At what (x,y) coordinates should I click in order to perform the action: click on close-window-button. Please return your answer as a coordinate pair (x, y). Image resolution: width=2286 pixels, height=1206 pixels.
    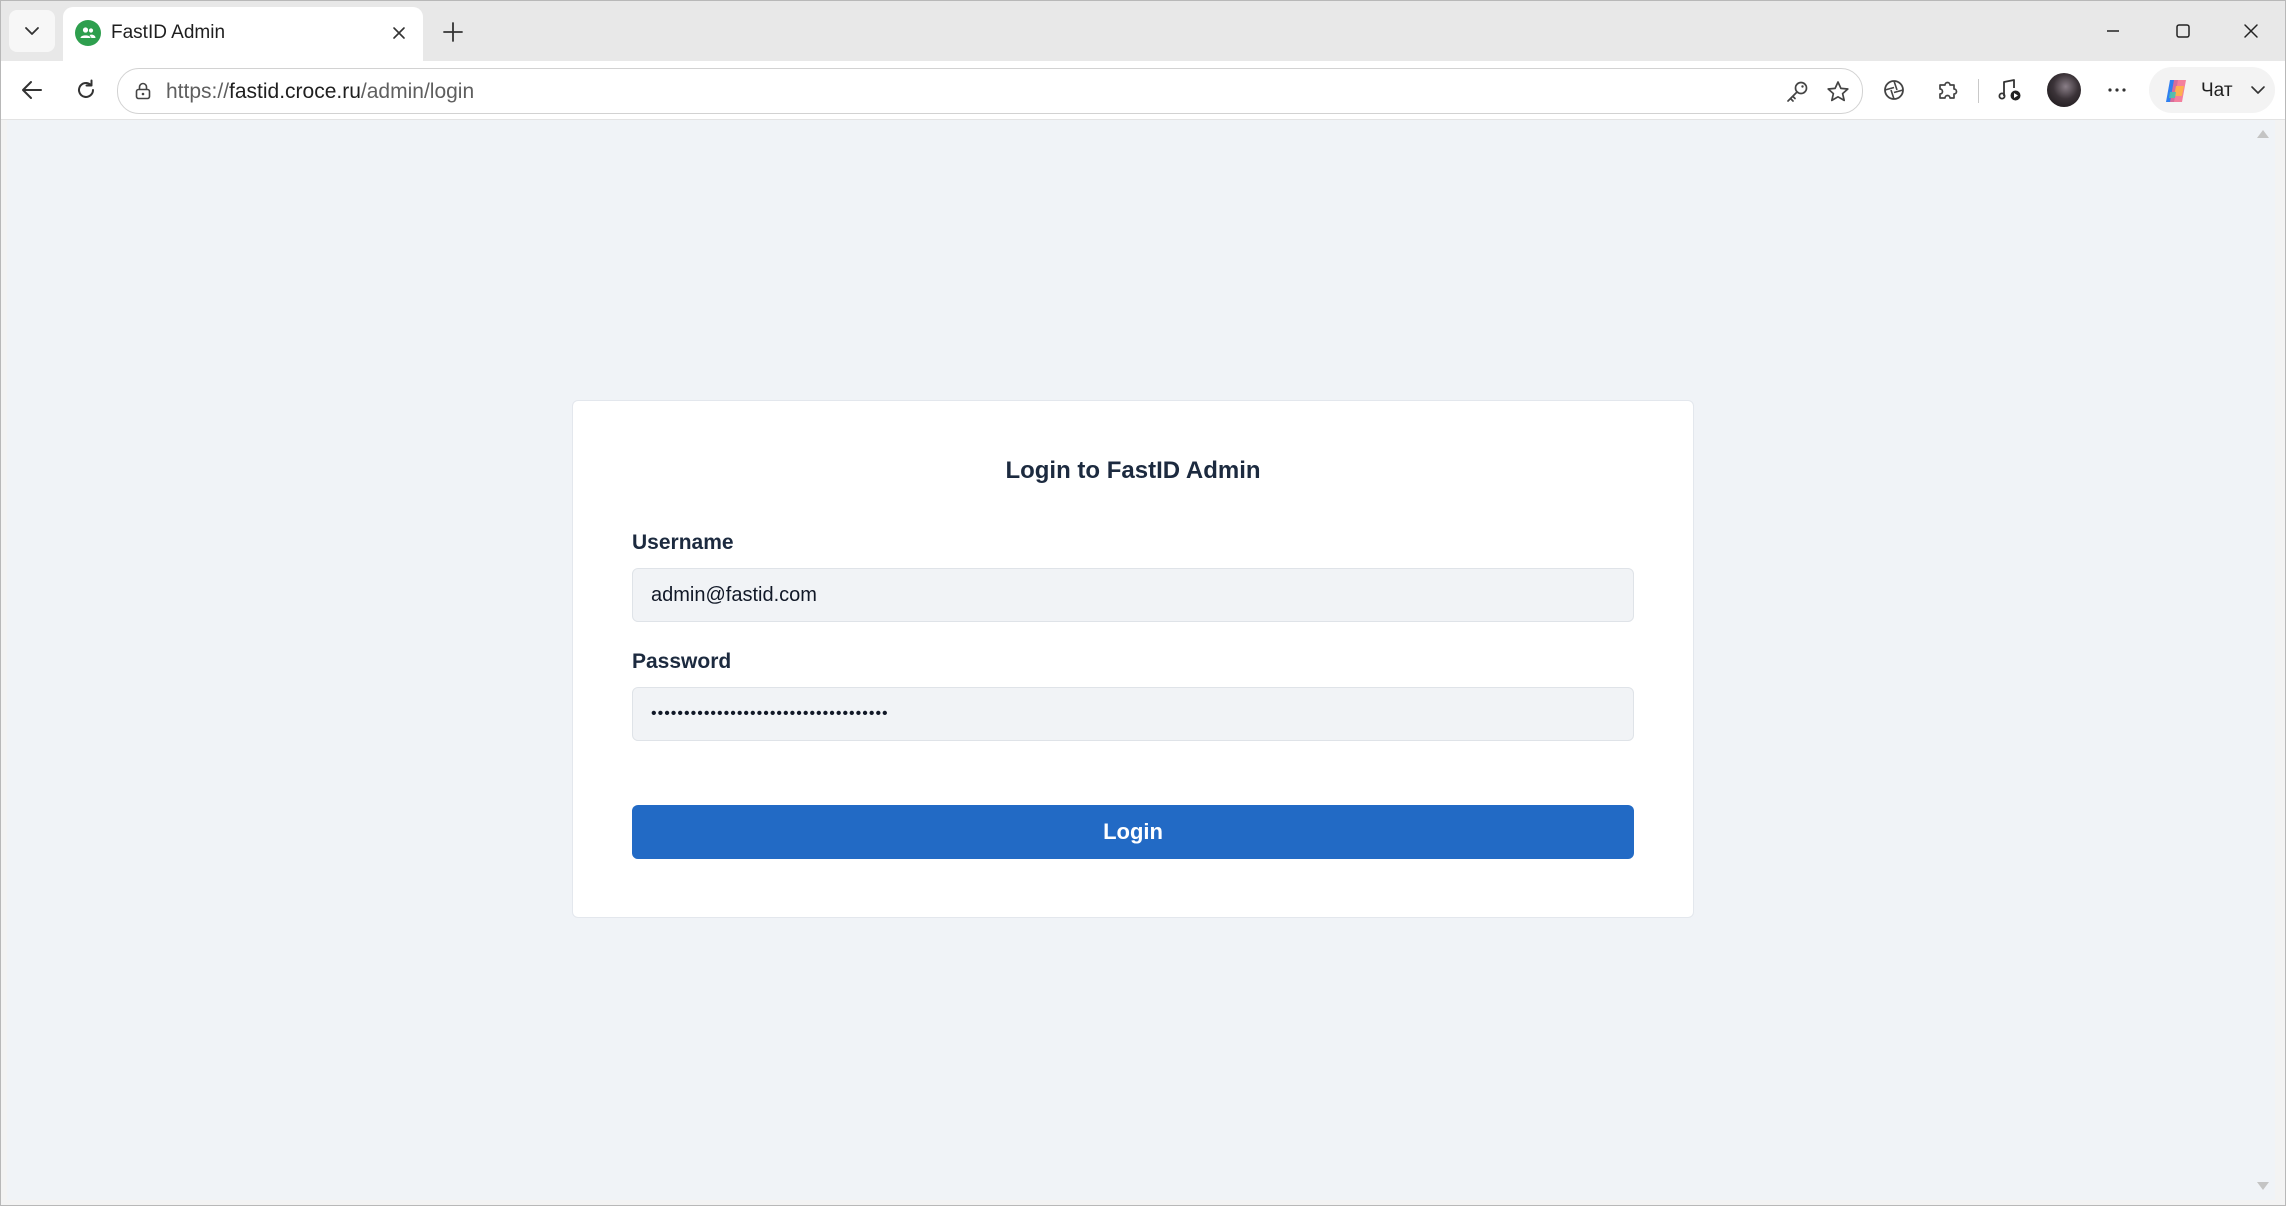
    Looking at the image, I should click on (2251, 31).